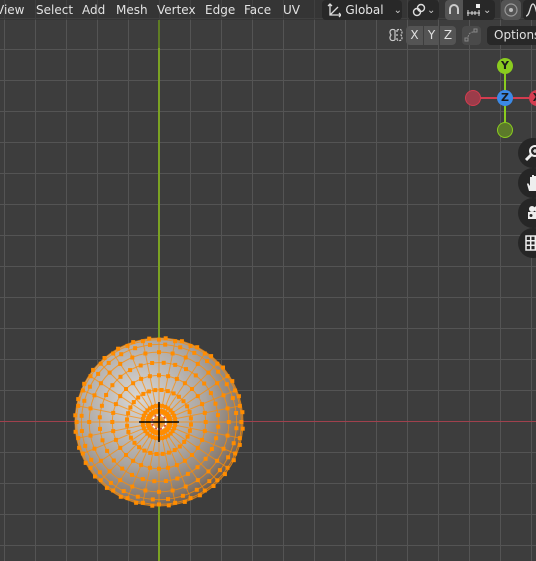  I want to click on menu-mesh: Mesh, so click(132, 10).